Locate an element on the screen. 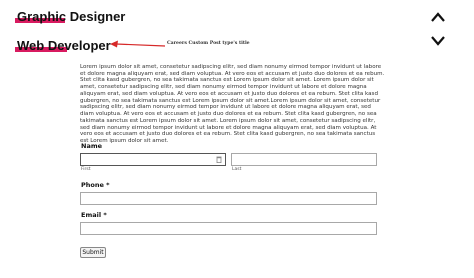 Image resolution: width=474 pixels, height=278 pixels. name-label: Name is located at coordinates (92, 146).